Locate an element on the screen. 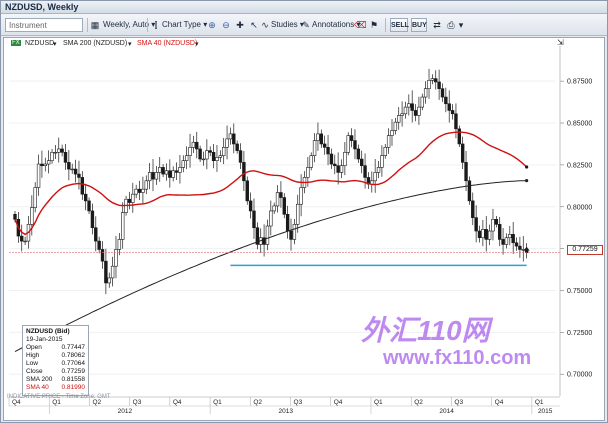  data-label: Open is located at coordinates (34, 347).